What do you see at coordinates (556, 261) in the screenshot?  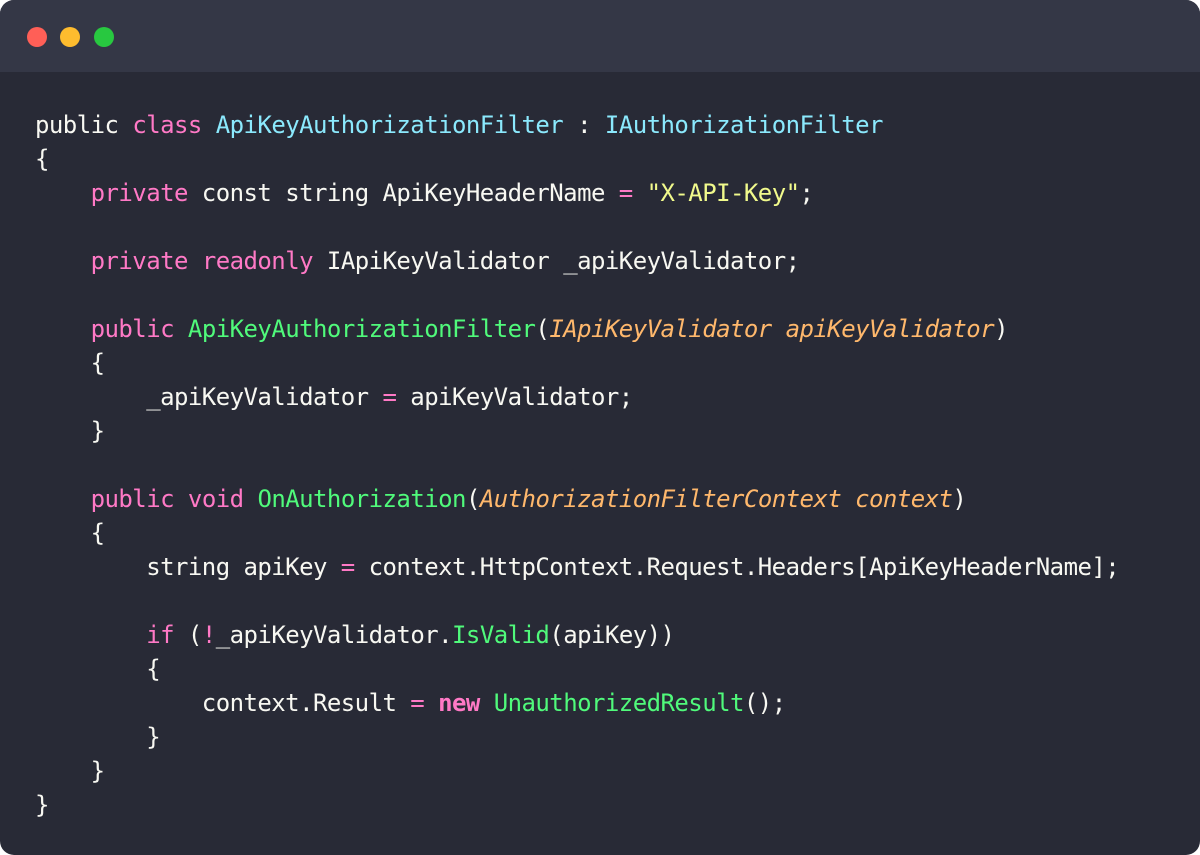 I see `code-token: IApiKeyValidator _apiKeyValidator;` at bounding box center [556, 261].